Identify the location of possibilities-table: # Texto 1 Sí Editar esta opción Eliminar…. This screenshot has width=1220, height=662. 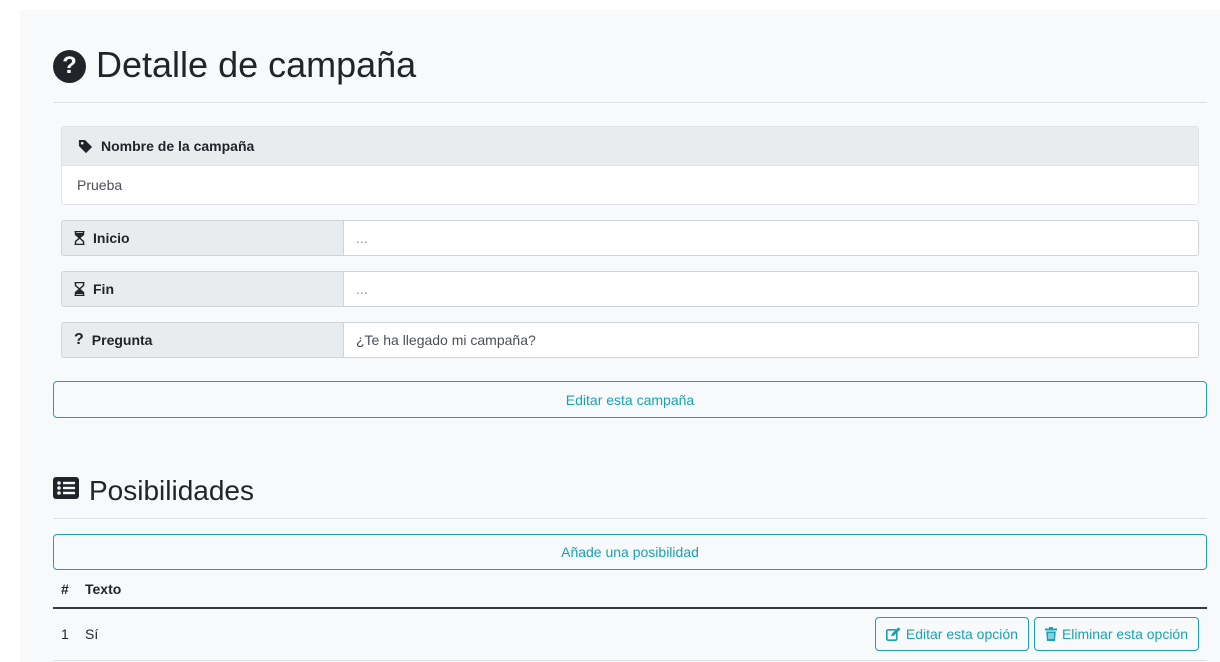
(630, 615).